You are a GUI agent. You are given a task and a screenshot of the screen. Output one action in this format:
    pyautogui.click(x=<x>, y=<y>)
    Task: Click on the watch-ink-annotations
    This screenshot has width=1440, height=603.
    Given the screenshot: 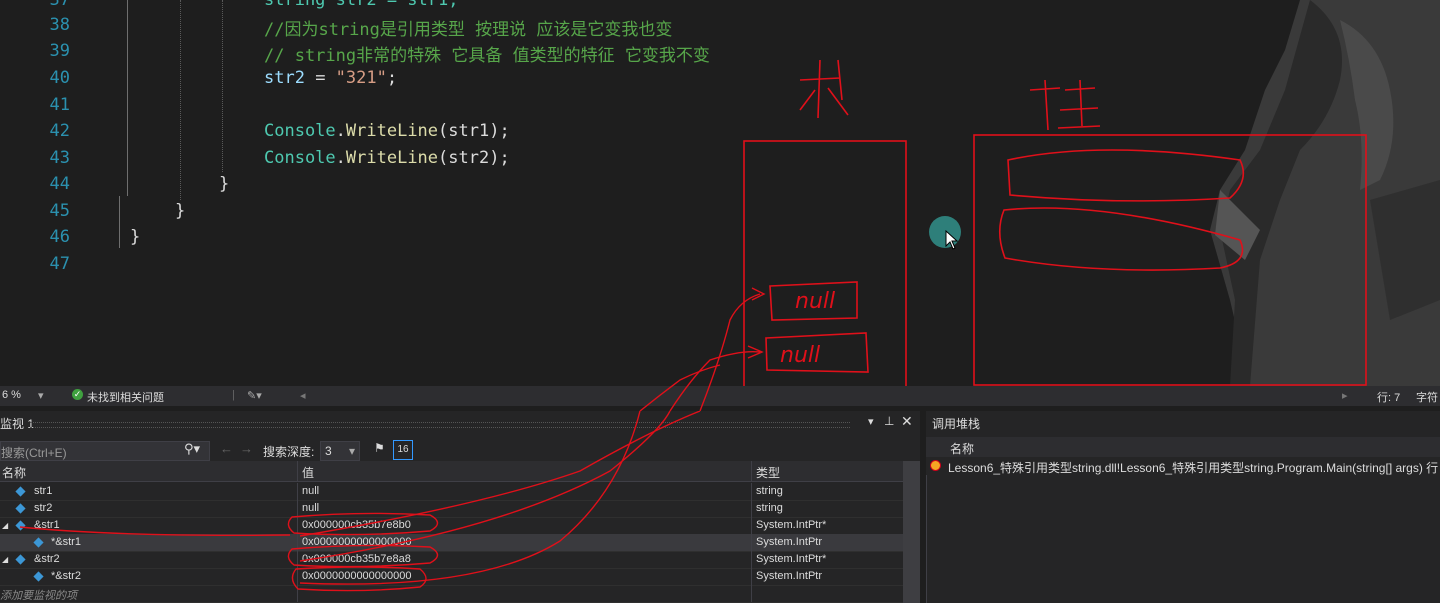 What is the action you would take?
    pyautogui.click(x=360, y=501)
    